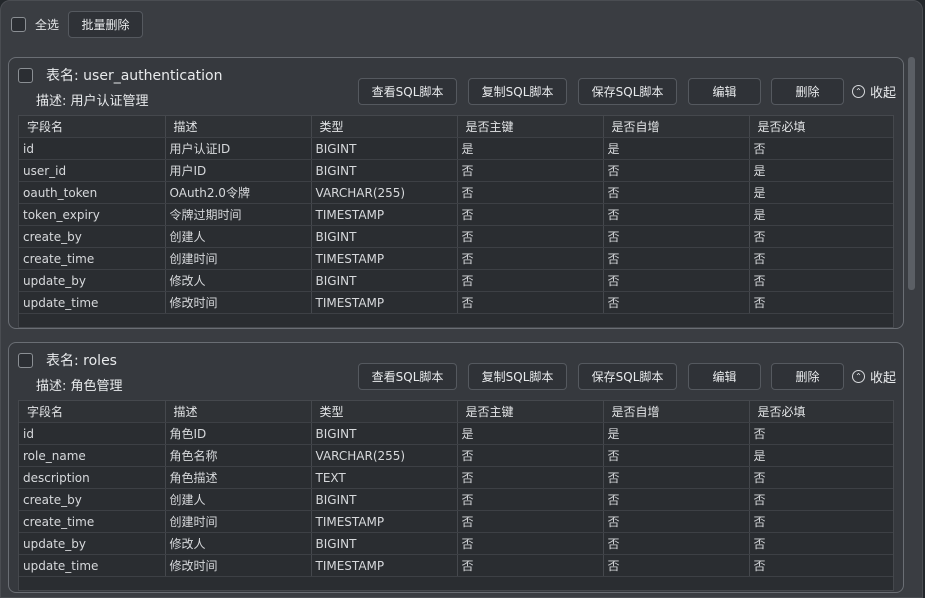 The image size is (925, 598). What do you see at coordinates (238, 565) in the screenshot?
I see `cell: 修改时间` at bounding box center [238, 565].